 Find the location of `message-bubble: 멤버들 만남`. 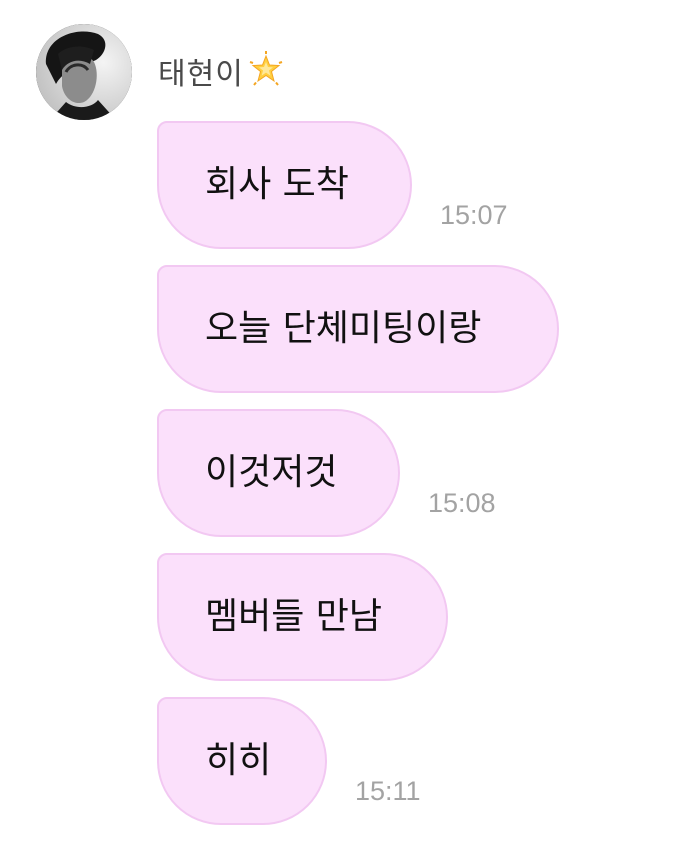

message-bubble: 멤버들 만남 is located at coordinates (302, 617).